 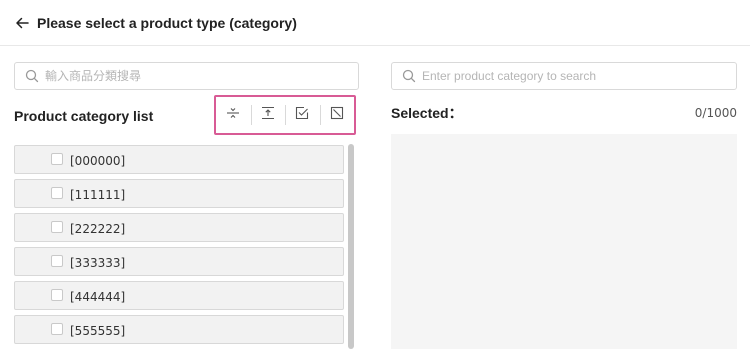 What do you see at coordinates (715, 113) in the screenshot?
I see `selected-count: 0/1000` at bounding box center [715, 113].